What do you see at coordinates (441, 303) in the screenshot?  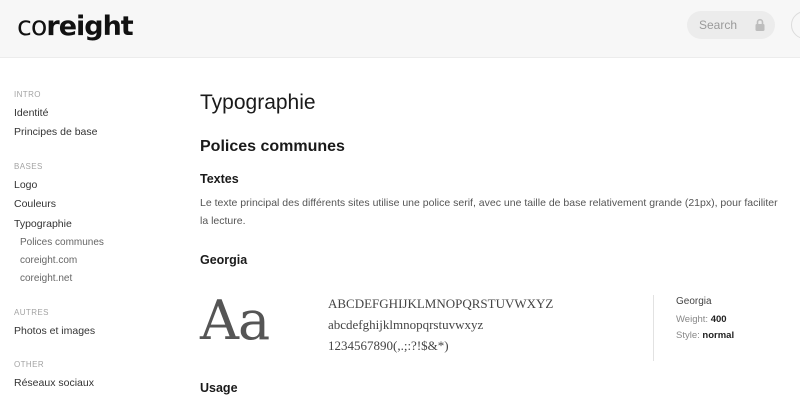 I see `uppercase-glyphs: ABCDEFGHIJKLMNOPQRSTUVWXYZ` at bounding box center [441, 303].